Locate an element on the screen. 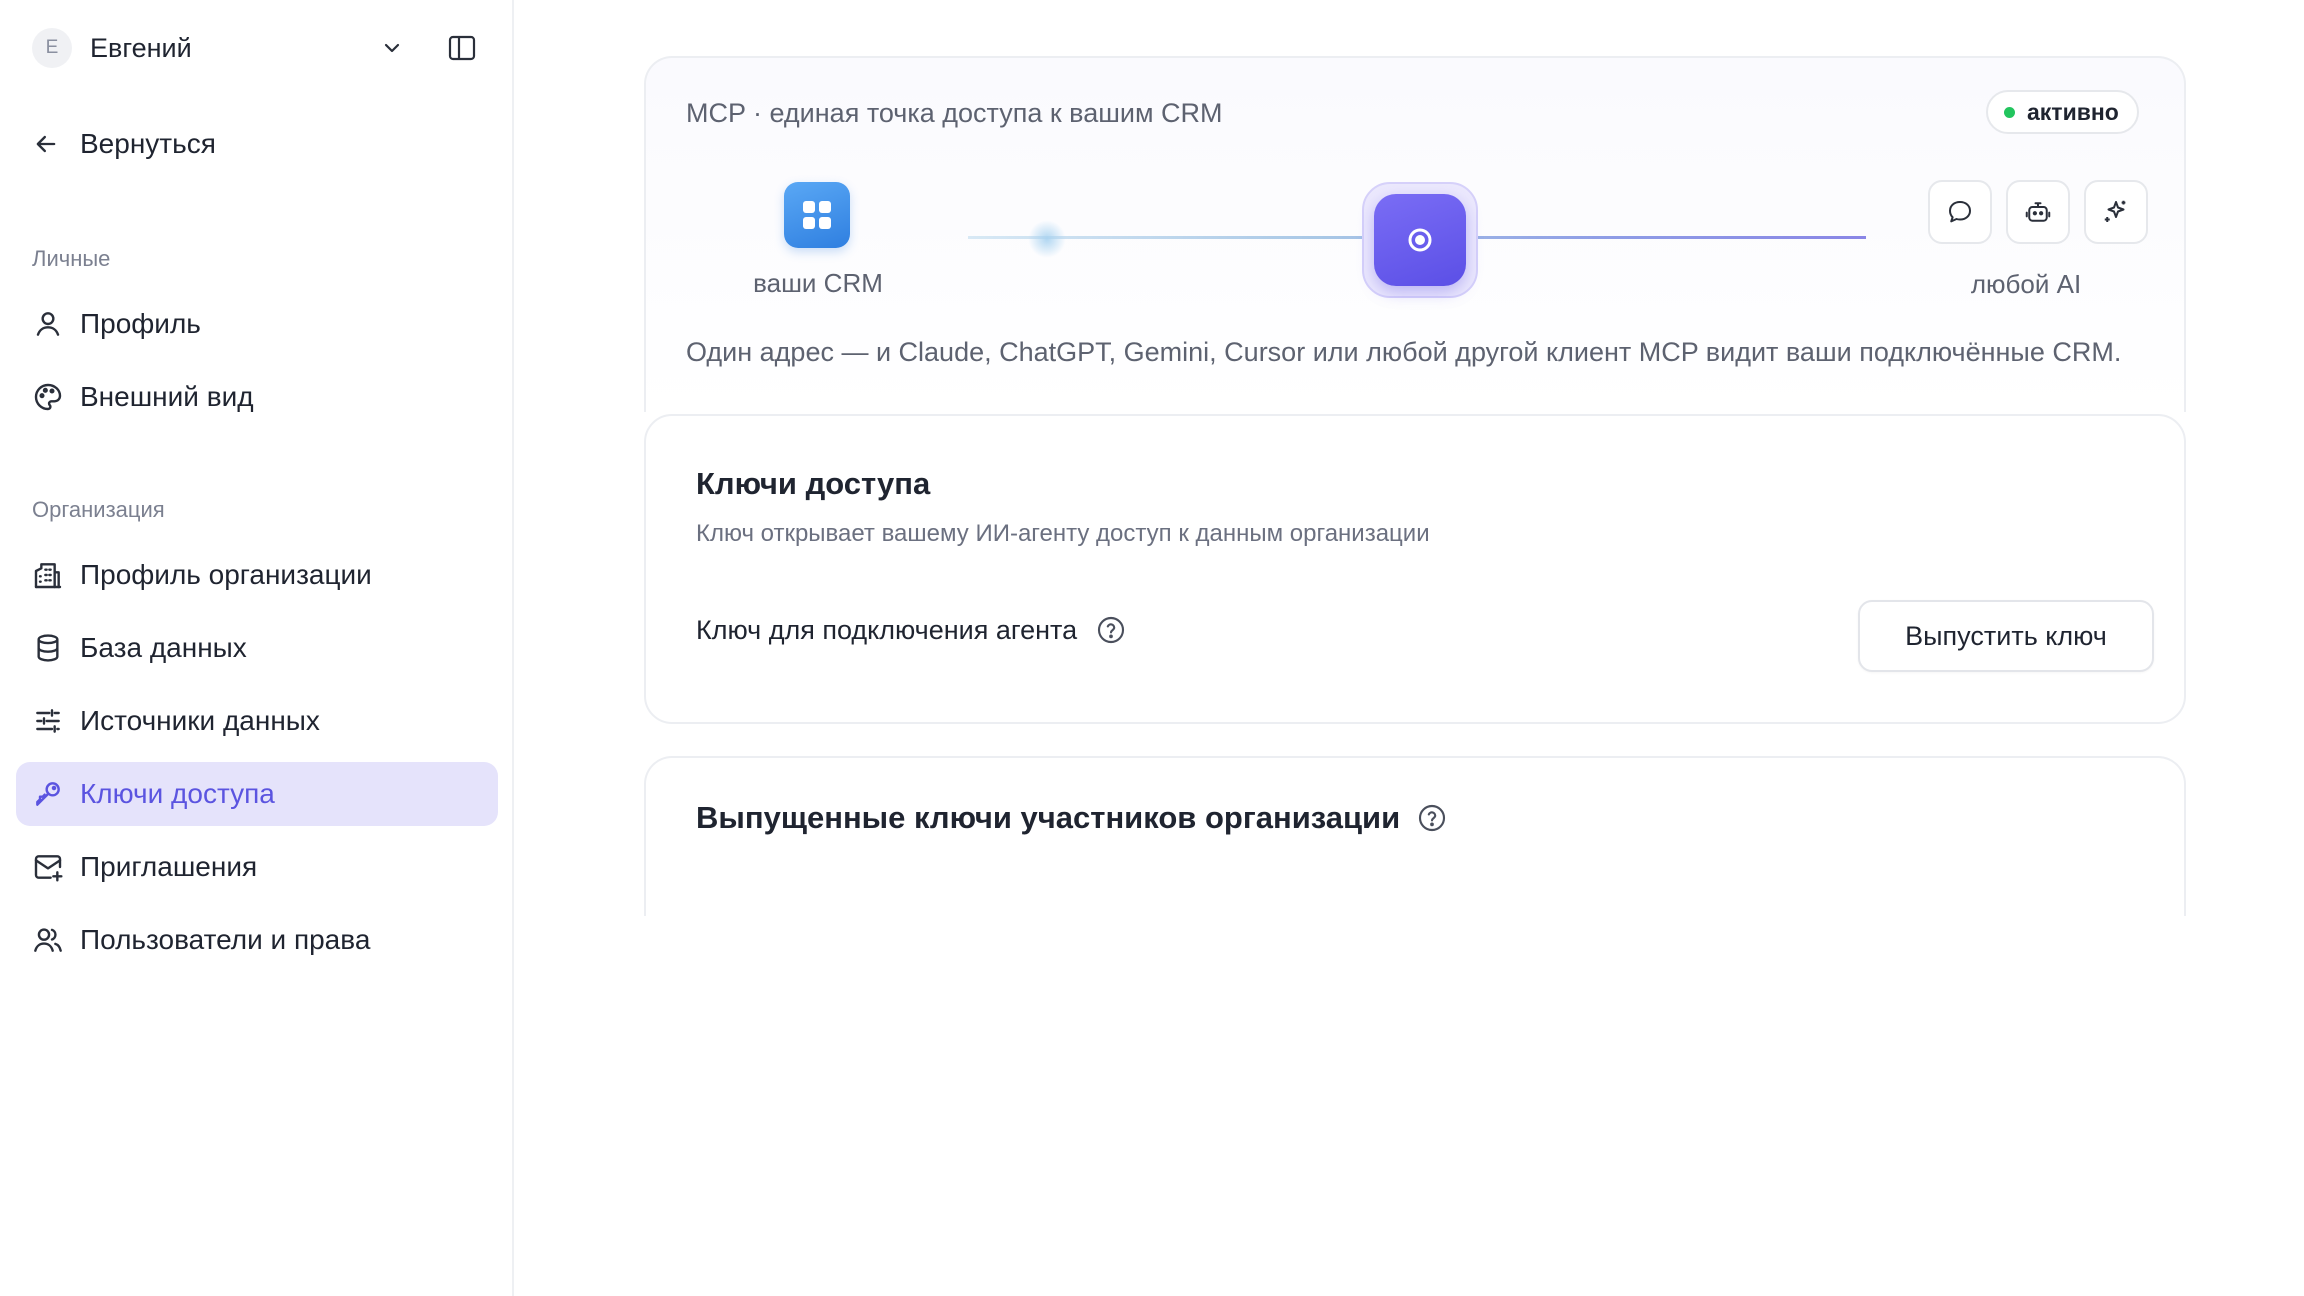 This screenshot has width=2304, height=1296. users-icon is located at coordinates (48, 940).